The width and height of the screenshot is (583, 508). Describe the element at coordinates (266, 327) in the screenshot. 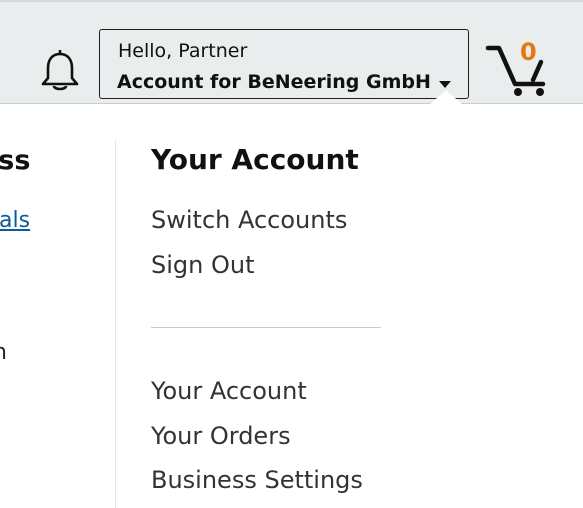

I see `menu-divider` at that location.